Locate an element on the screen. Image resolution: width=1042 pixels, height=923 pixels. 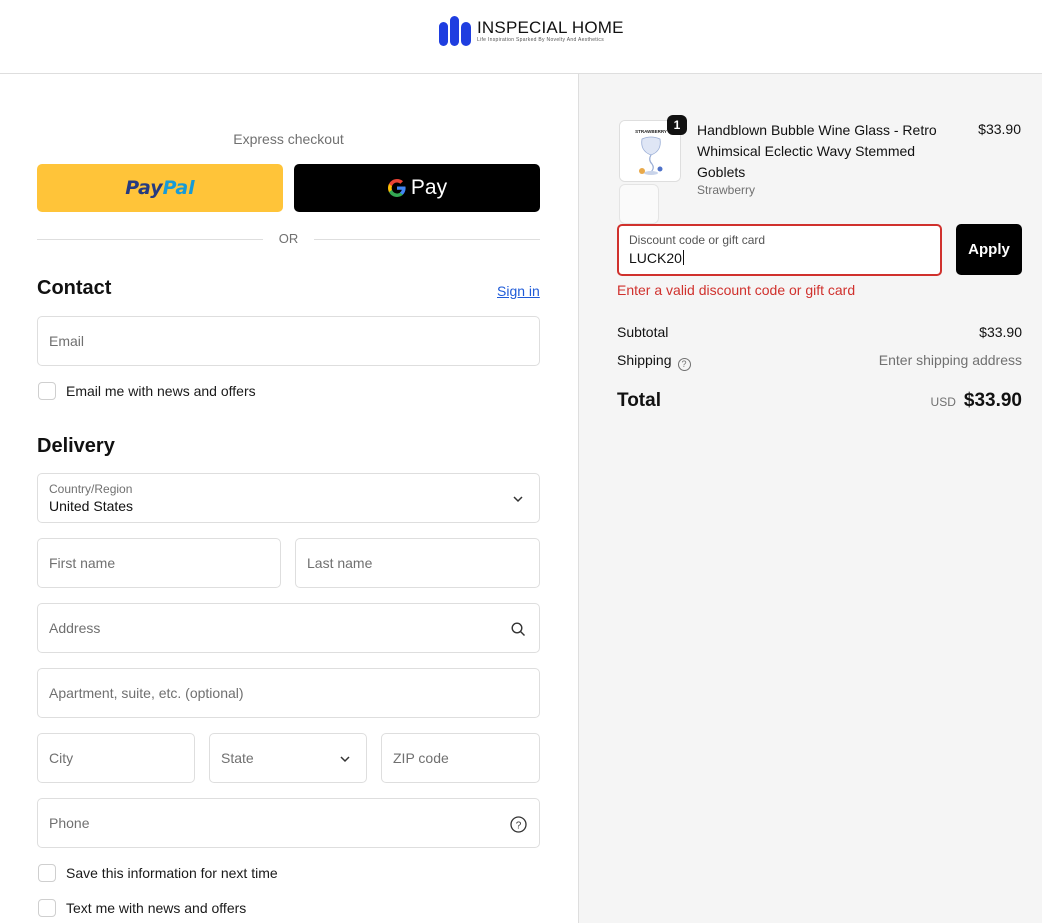
text-offers-checkbox is located at coordinates (47, 908).